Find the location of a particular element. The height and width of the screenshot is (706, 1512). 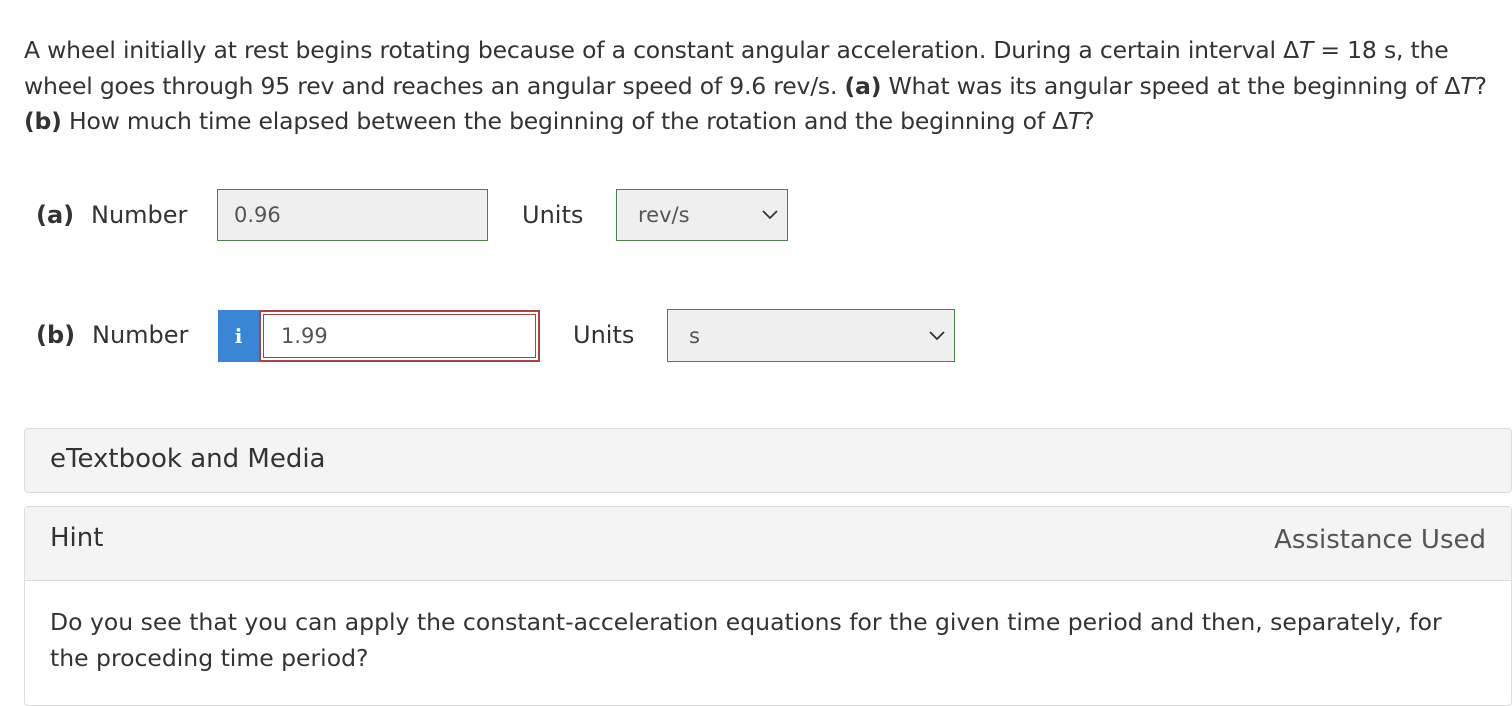

part-a-units-label: Units is located at coordinates (553, 215).